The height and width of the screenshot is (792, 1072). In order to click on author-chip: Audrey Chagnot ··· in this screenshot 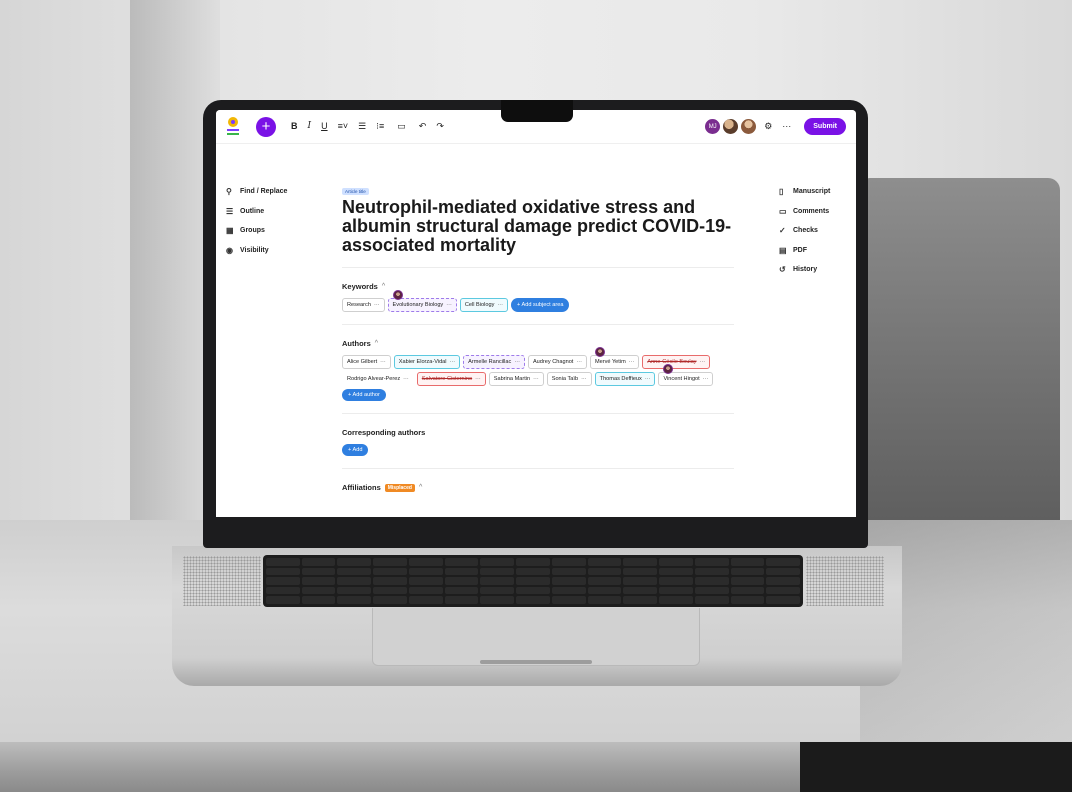, I will do `click(557, 362)`.